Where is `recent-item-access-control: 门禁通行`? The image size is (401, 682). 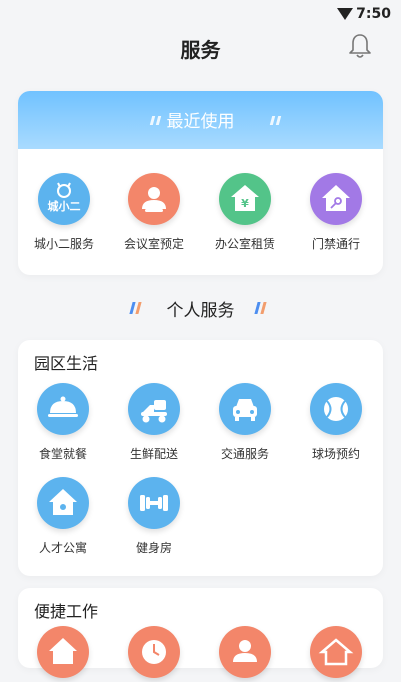
recent-item-access-control: 门禁通行 is located at coordinates (336, 212).